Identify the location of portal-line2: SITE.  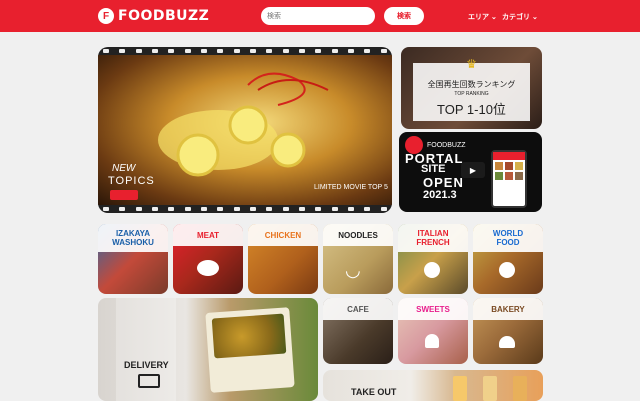
(433, 169).